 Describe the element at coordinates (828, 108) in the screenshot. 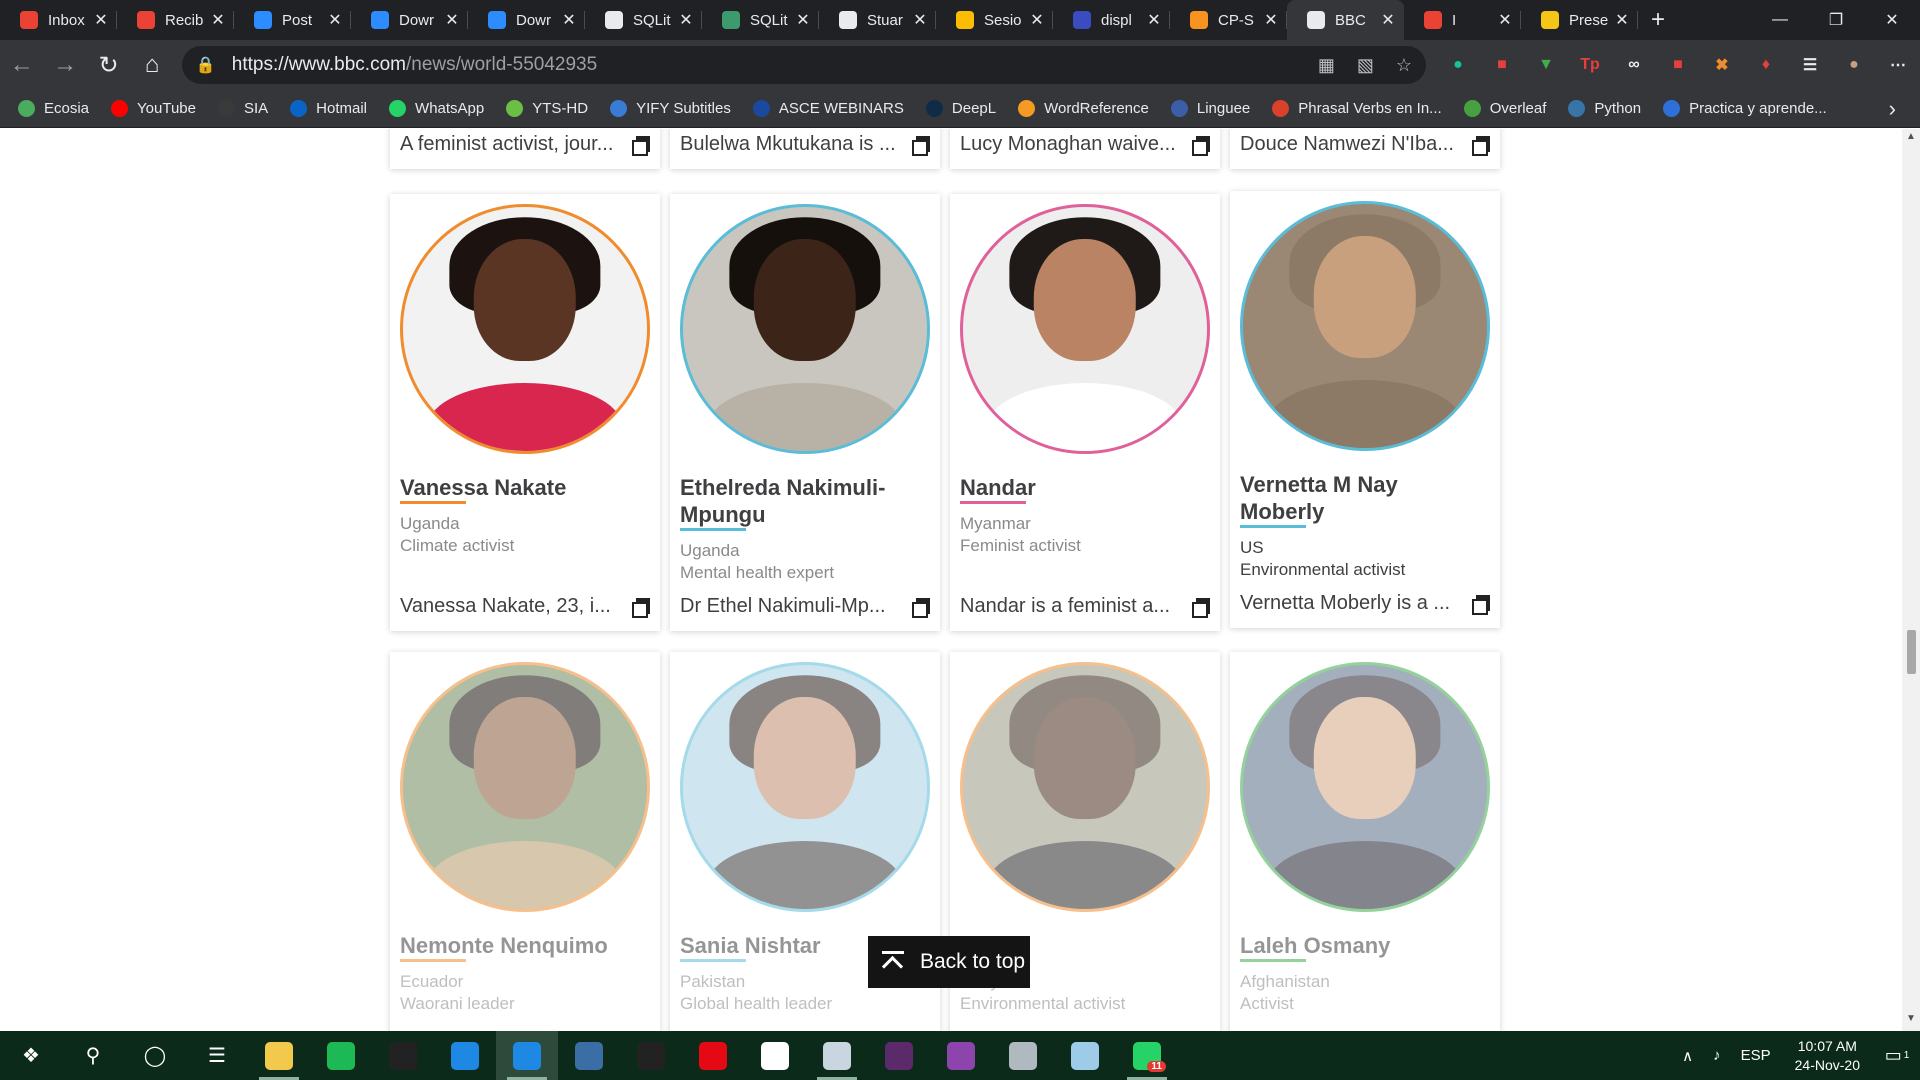

I see `bookmark-item: ASCE WEBINARS` at that location.